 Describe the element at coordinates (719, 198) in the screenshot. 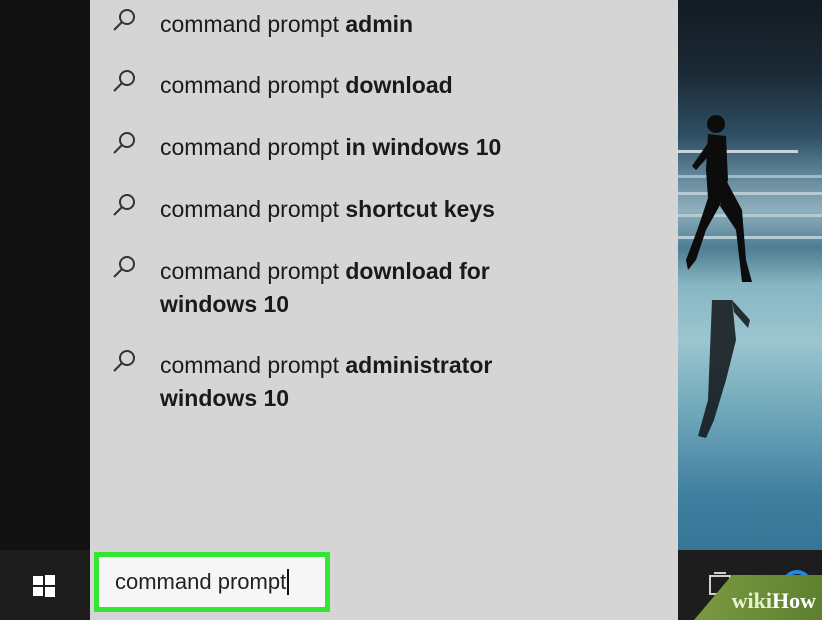

I see `runner-silhouette` at that location.